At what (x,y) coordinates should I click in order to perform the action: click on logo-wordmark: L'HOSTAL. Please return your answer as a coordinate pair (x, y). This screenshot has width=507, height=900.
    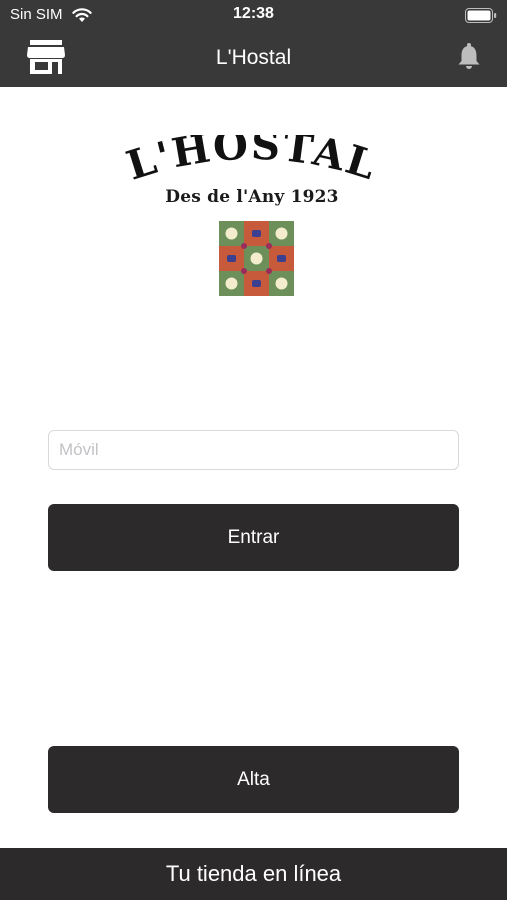
    Looking at the image, I should click on (252, 156).